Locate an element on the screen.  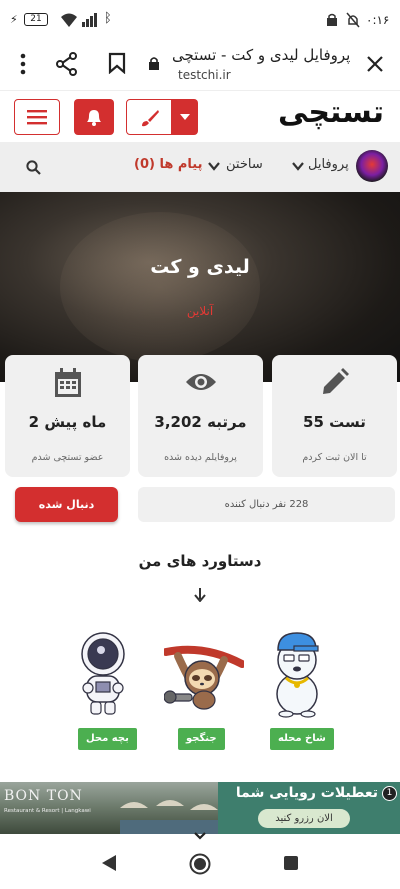
lock-status-icon is located at coordinates (332, 19).